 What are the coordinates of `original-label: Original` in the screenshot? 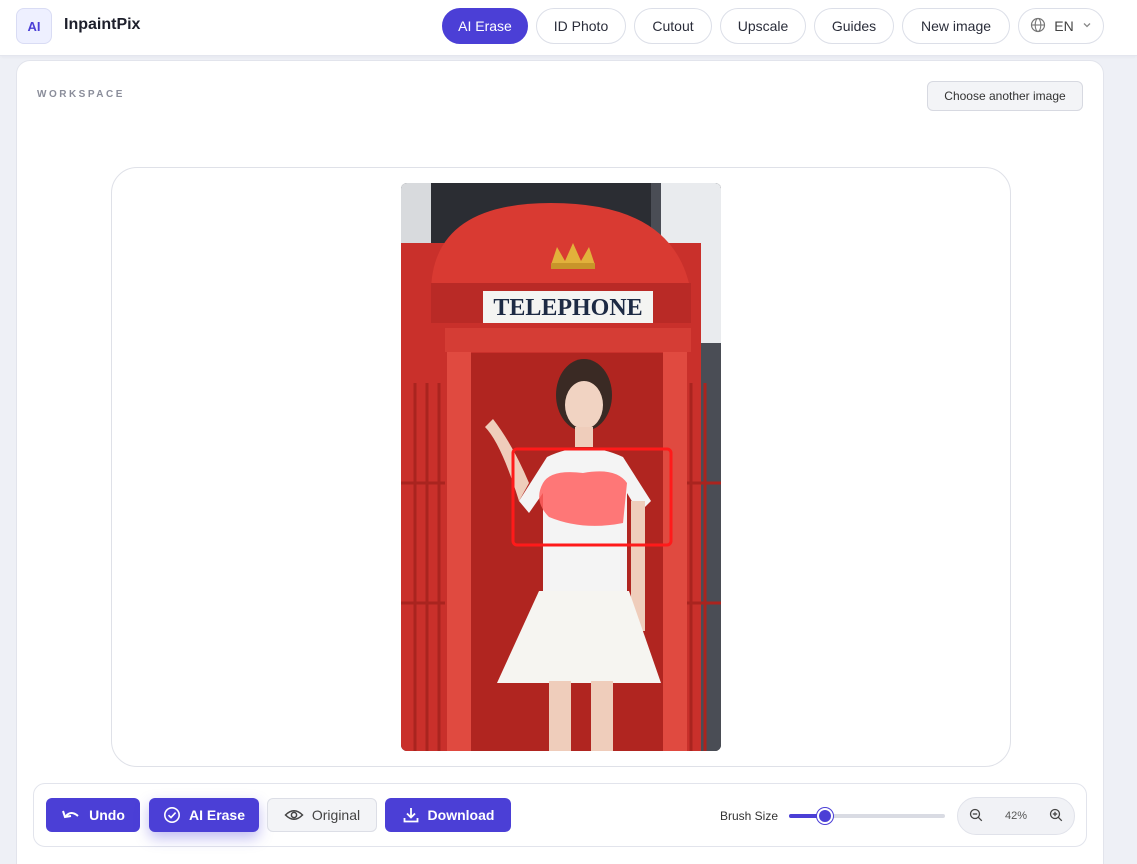 It's located at (336, 815).